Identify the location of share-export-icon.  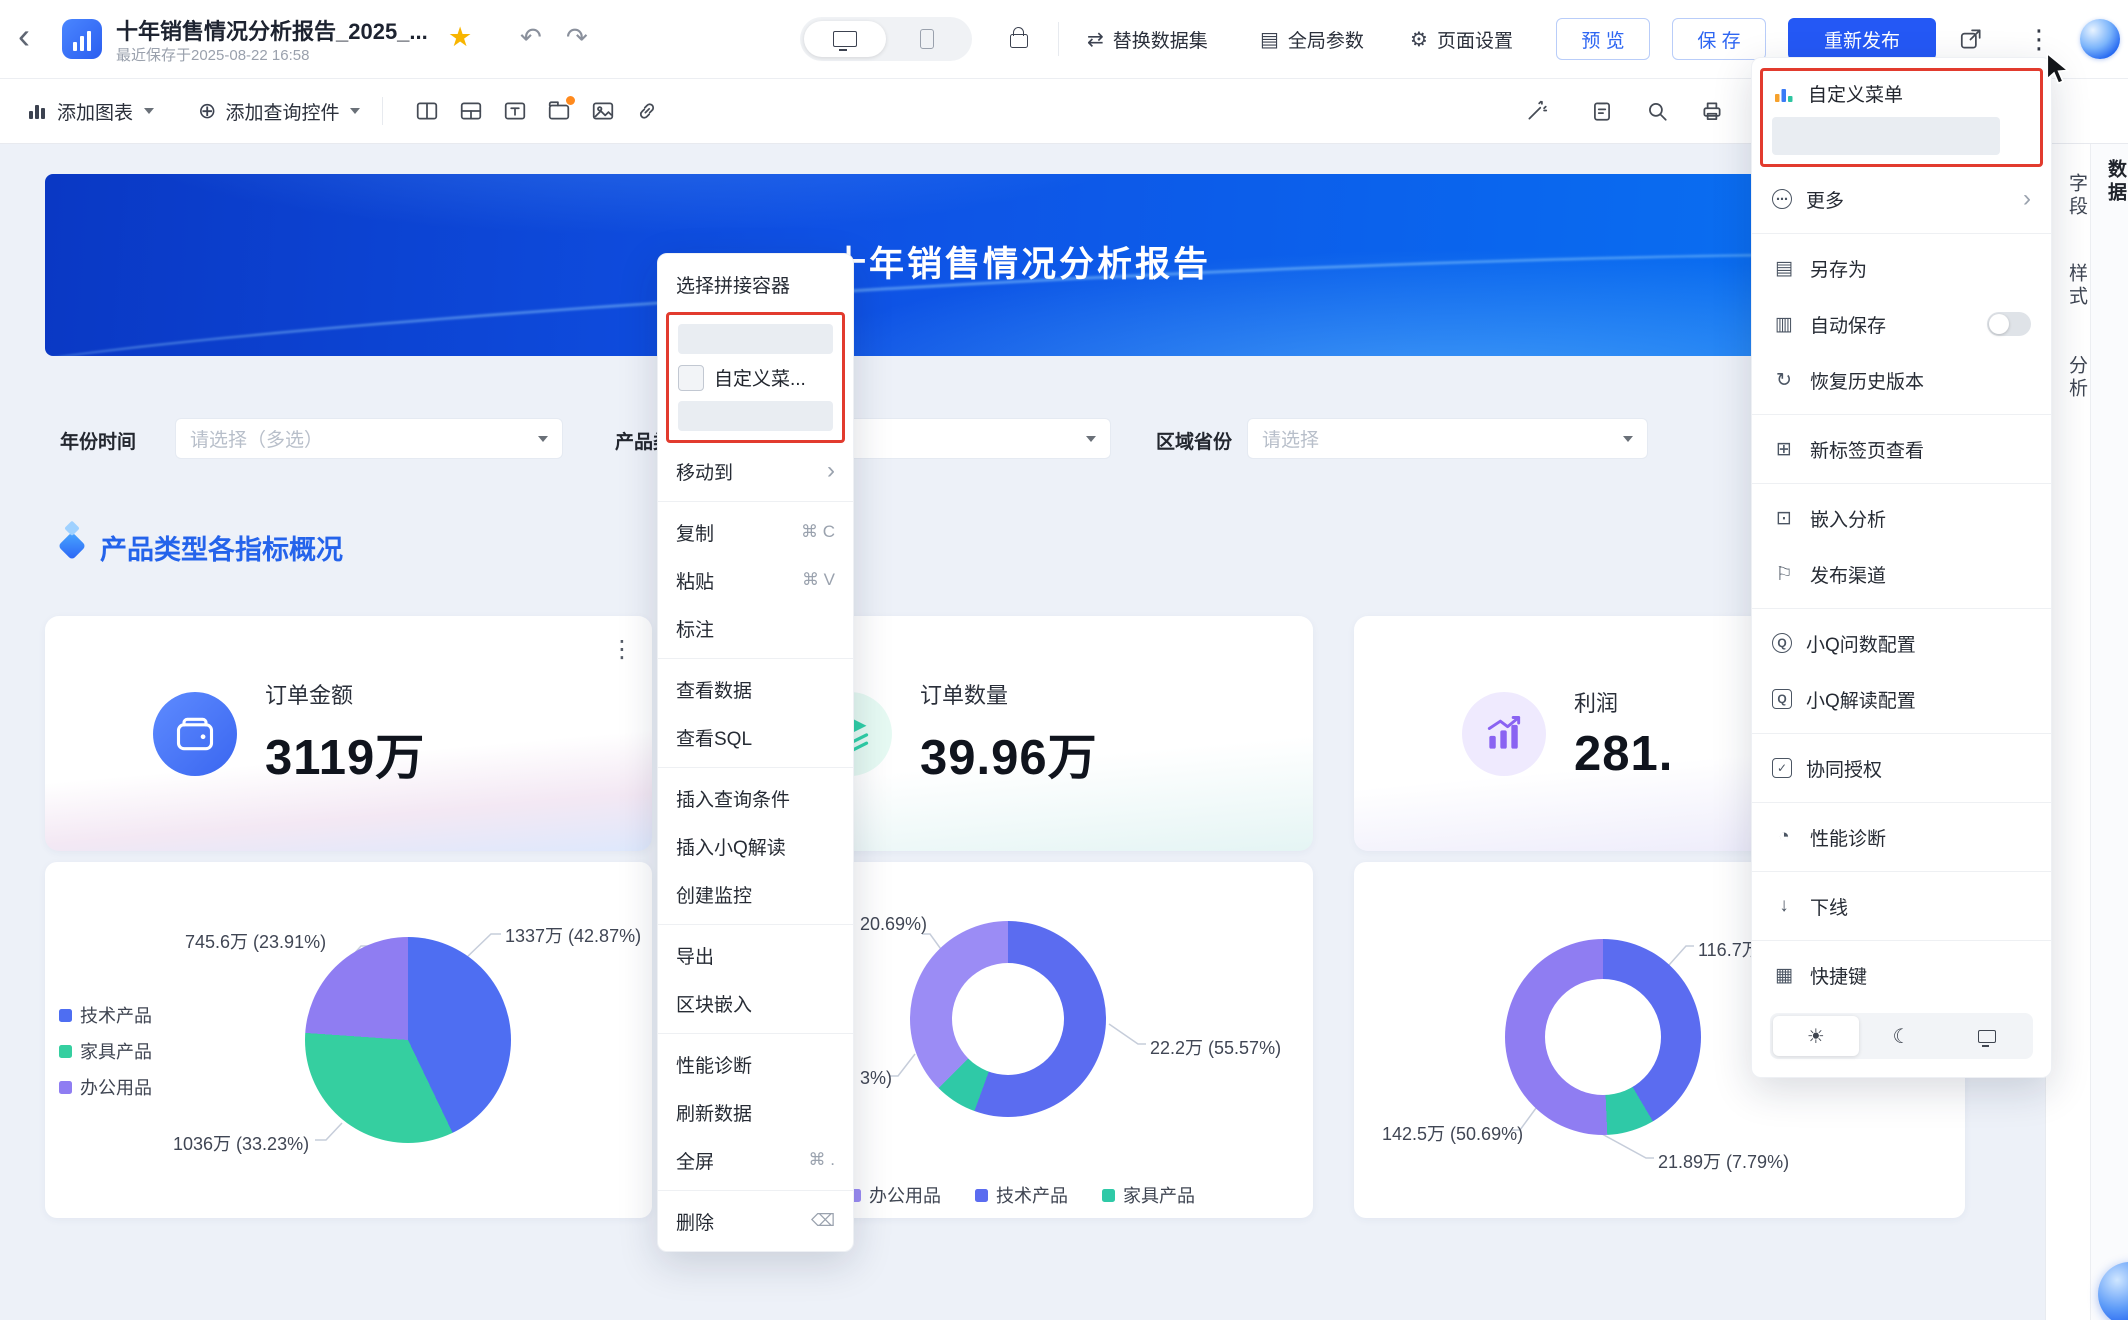
(1971, 41).